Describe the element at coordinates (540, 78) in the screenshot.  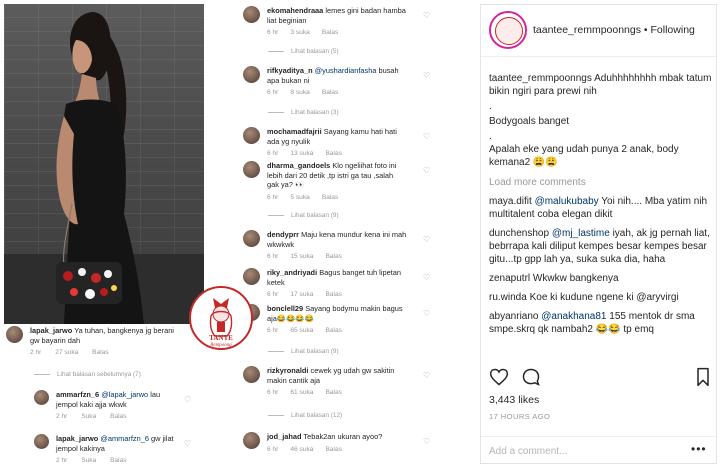
I see `caption-username: taantee_remmpoonngs` at that location.